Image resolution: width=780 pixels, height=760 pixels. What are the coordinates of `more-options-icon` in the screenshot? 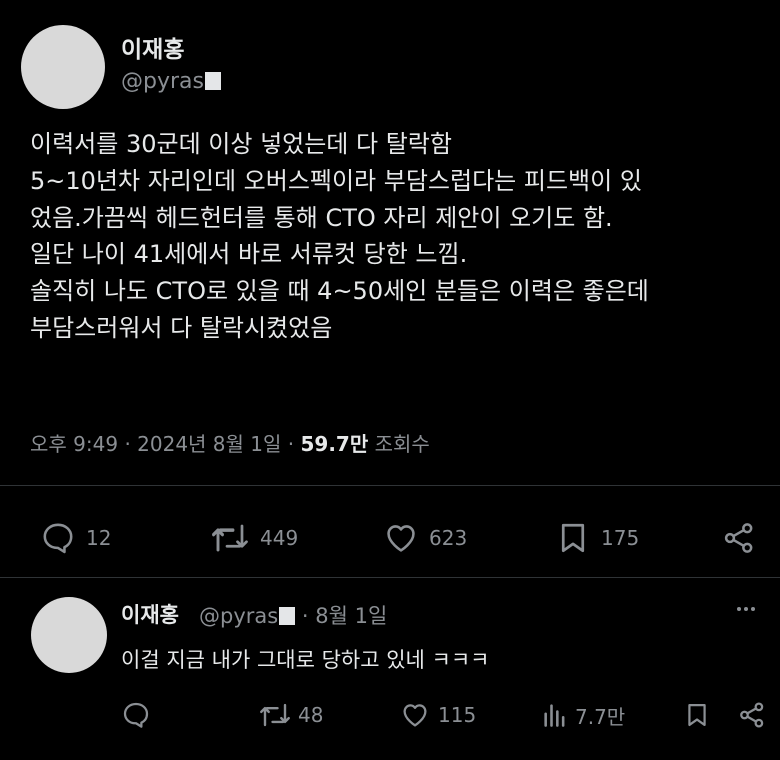 It's located at (746, 609).